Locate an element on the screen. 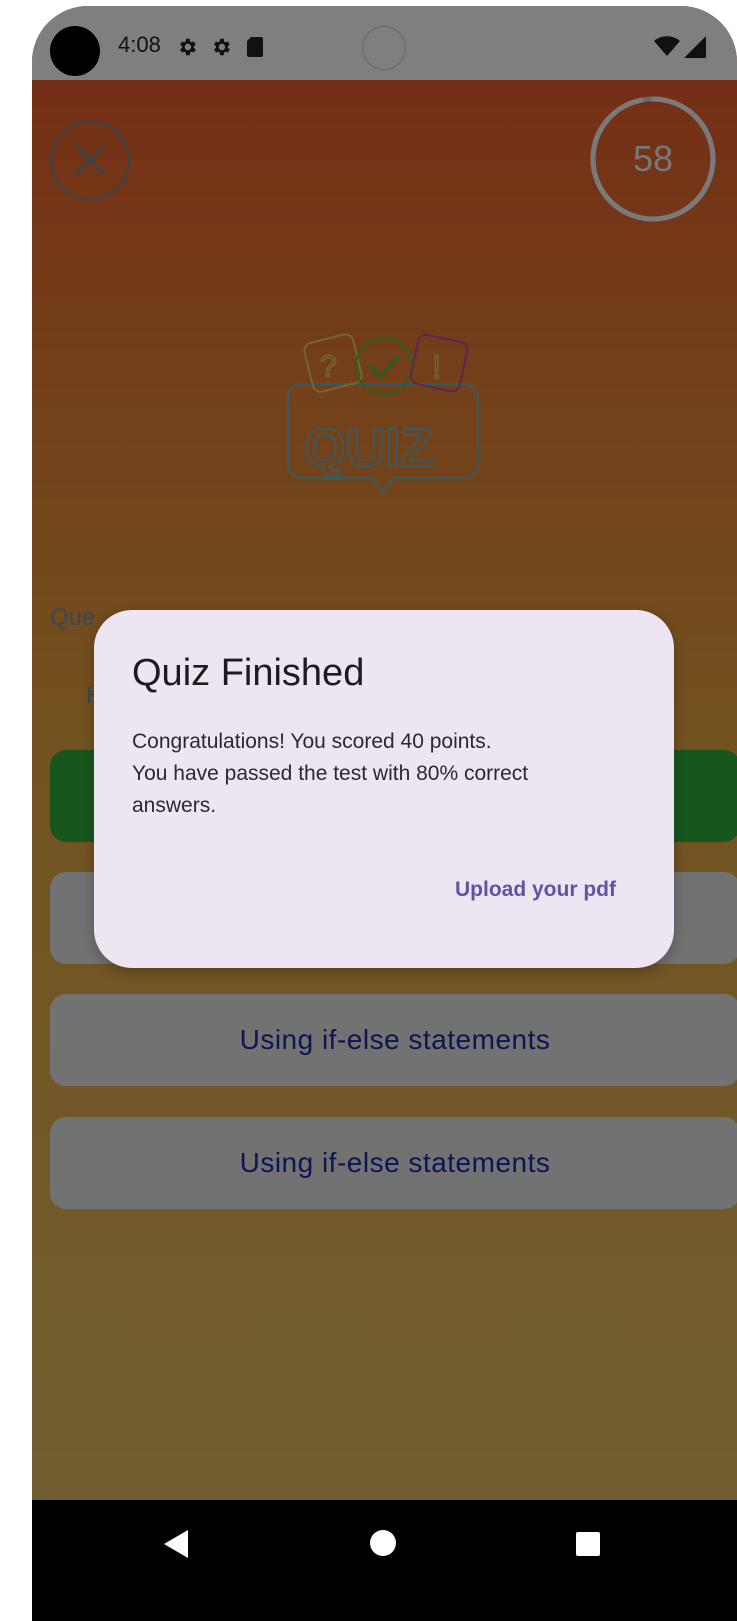 The width and height of the screenshot is (737, 1621). home-icon is located at coordinates (383, 1543).